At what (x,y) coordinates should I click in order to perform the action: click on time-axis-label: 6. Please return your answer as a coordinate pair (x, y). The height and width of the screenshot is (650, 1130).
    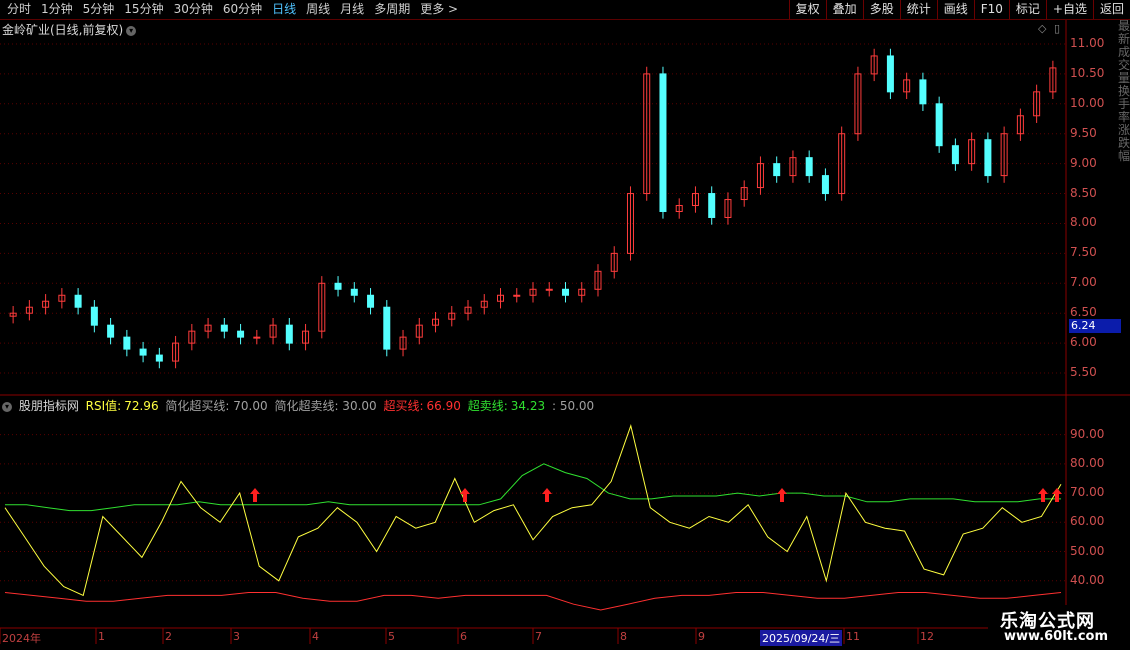
    Looking at the image, I should click on (463, 636).